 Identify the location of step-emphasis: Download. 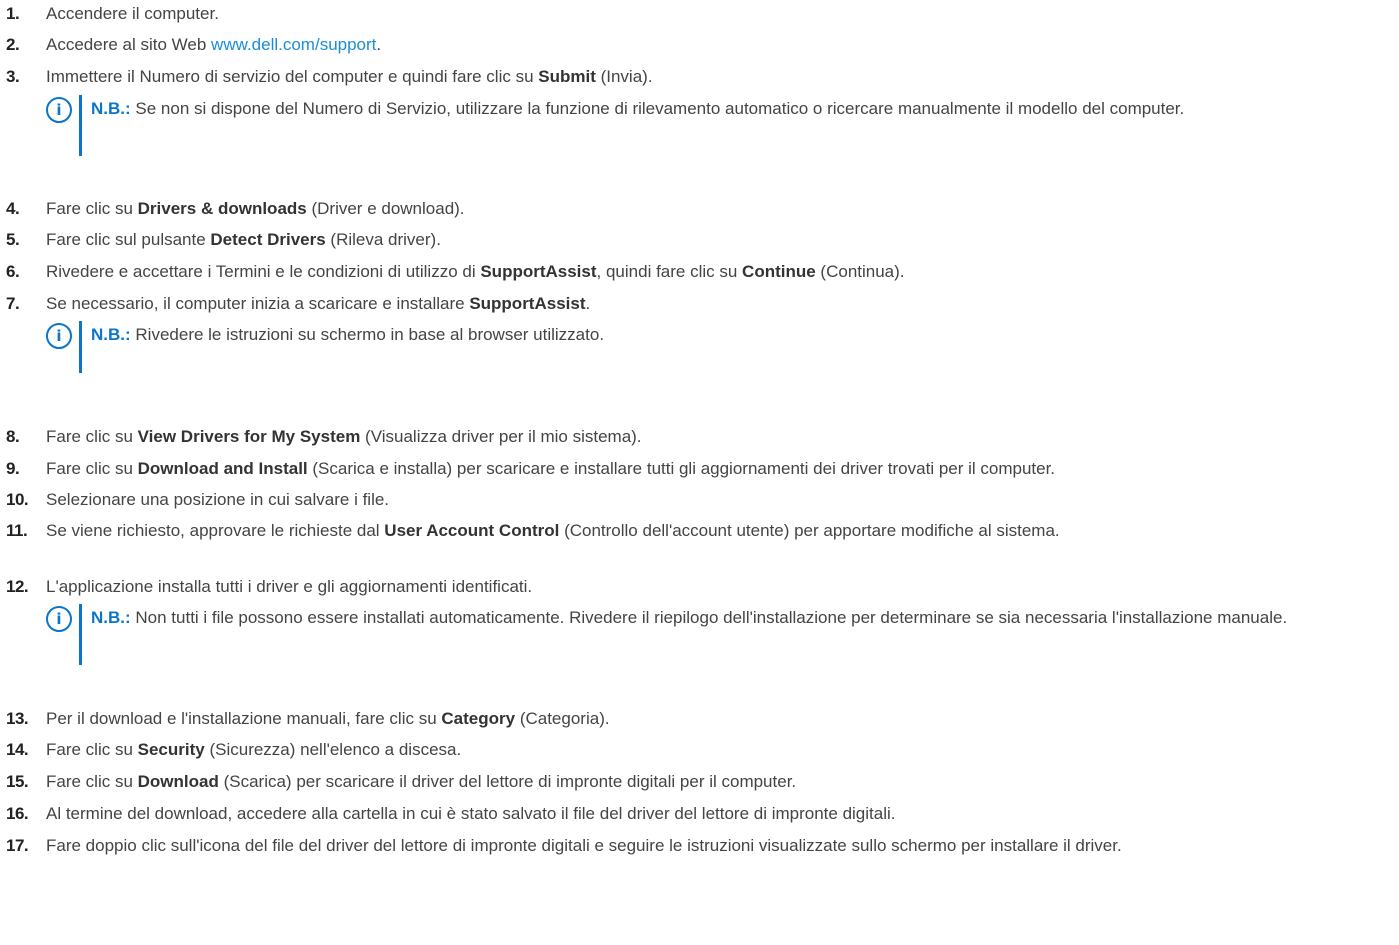
(178, 781).